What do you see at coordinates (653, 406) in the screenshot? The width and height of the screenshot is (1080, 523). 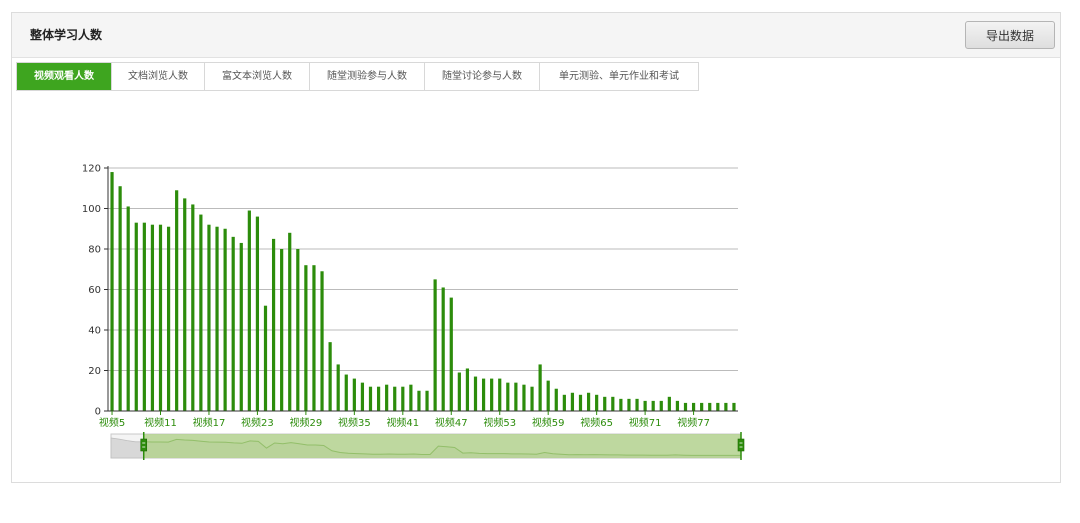 I see `bar-视频72` at bounding box center [653, 406].